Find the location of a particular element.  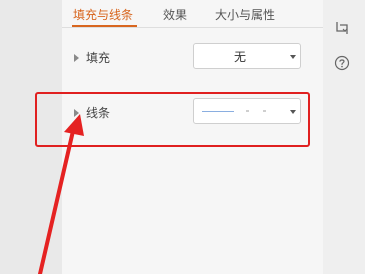

annotation-arrow is located at coordinates (61, 194).